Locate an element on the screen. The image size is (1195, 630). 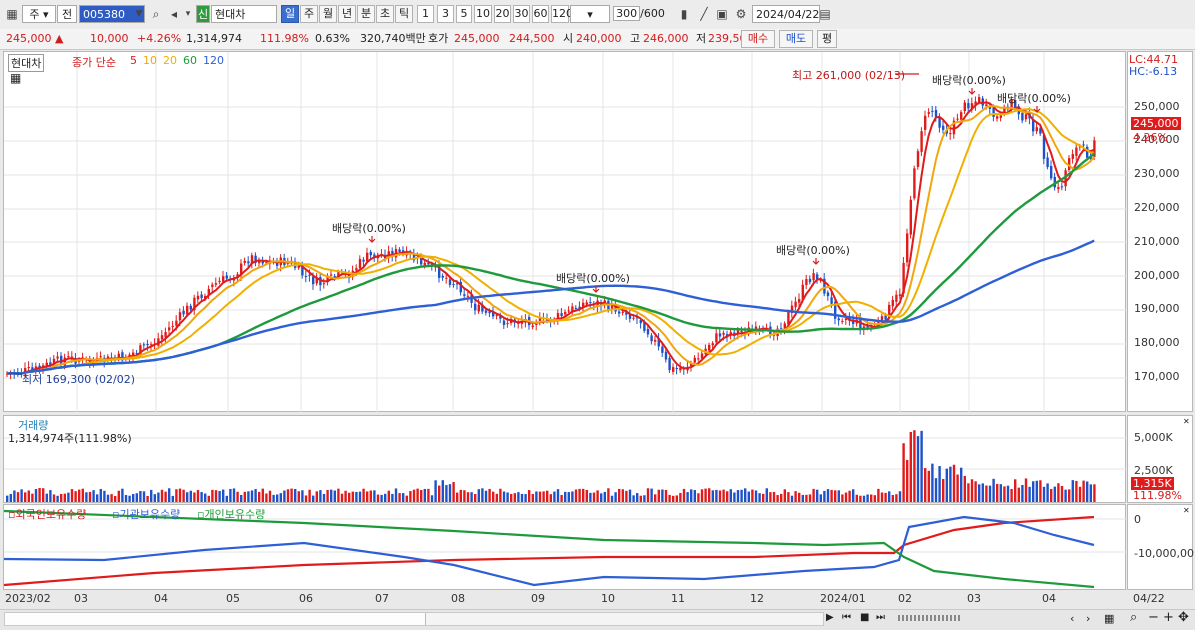
eval-button: 평 is located at coordinates (827, 39).